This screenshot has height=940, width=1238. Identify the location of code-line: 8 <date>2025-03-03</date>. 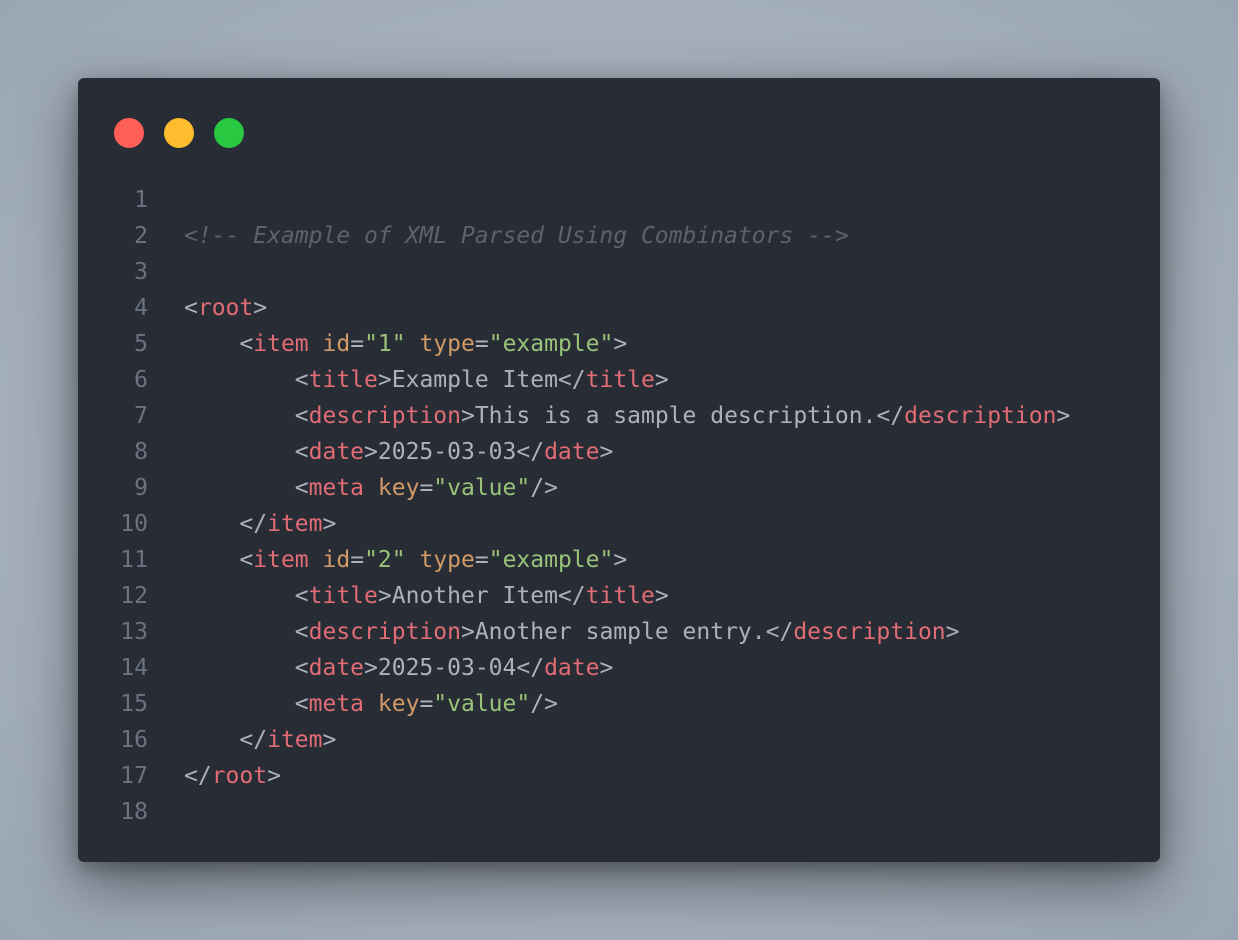
(619, 452).